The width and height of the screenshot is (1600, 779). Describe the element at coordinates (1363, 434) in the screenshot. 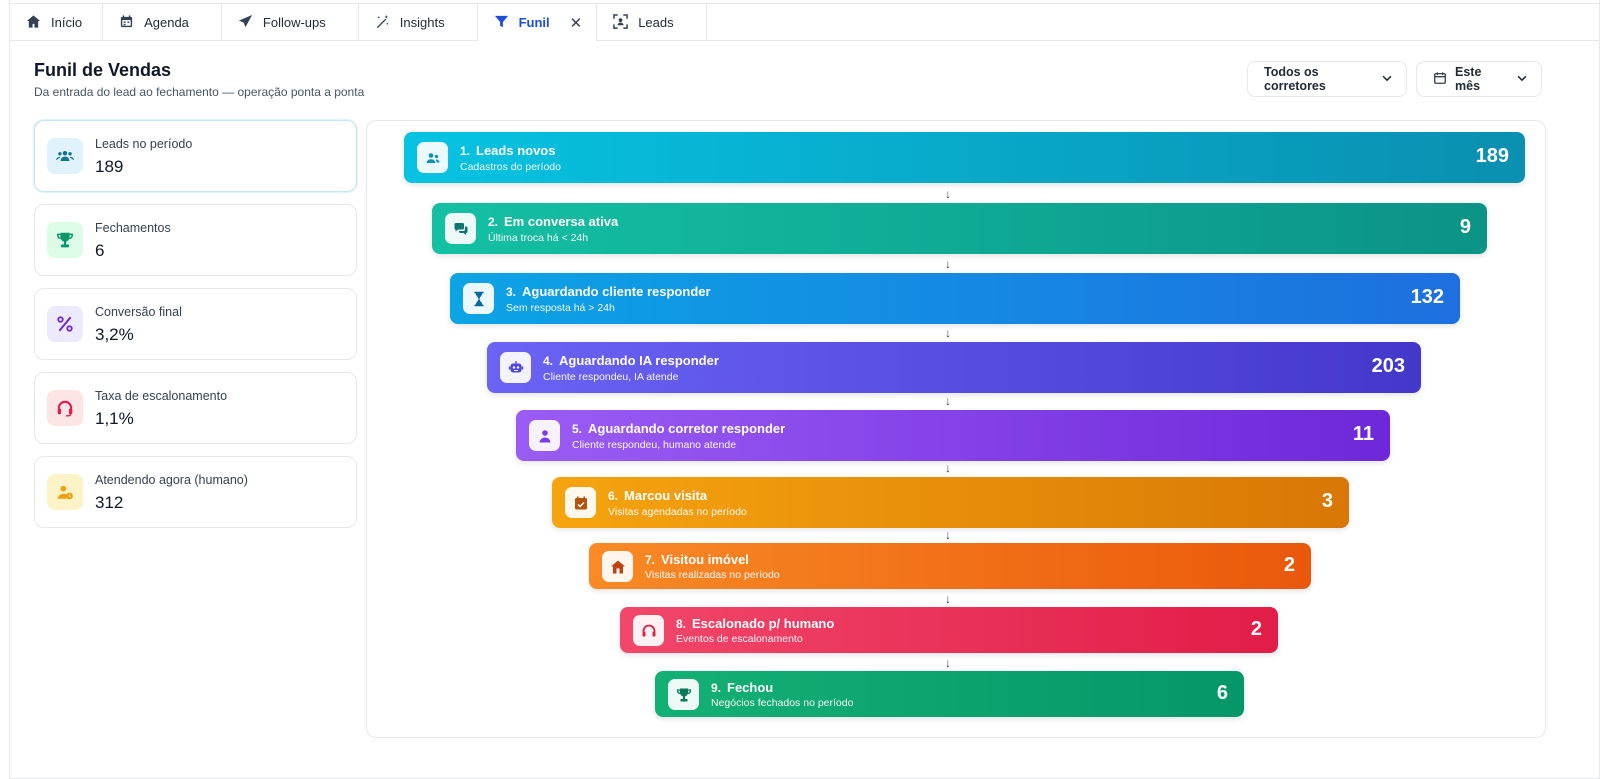

I see `stage-value: 11` at that location.